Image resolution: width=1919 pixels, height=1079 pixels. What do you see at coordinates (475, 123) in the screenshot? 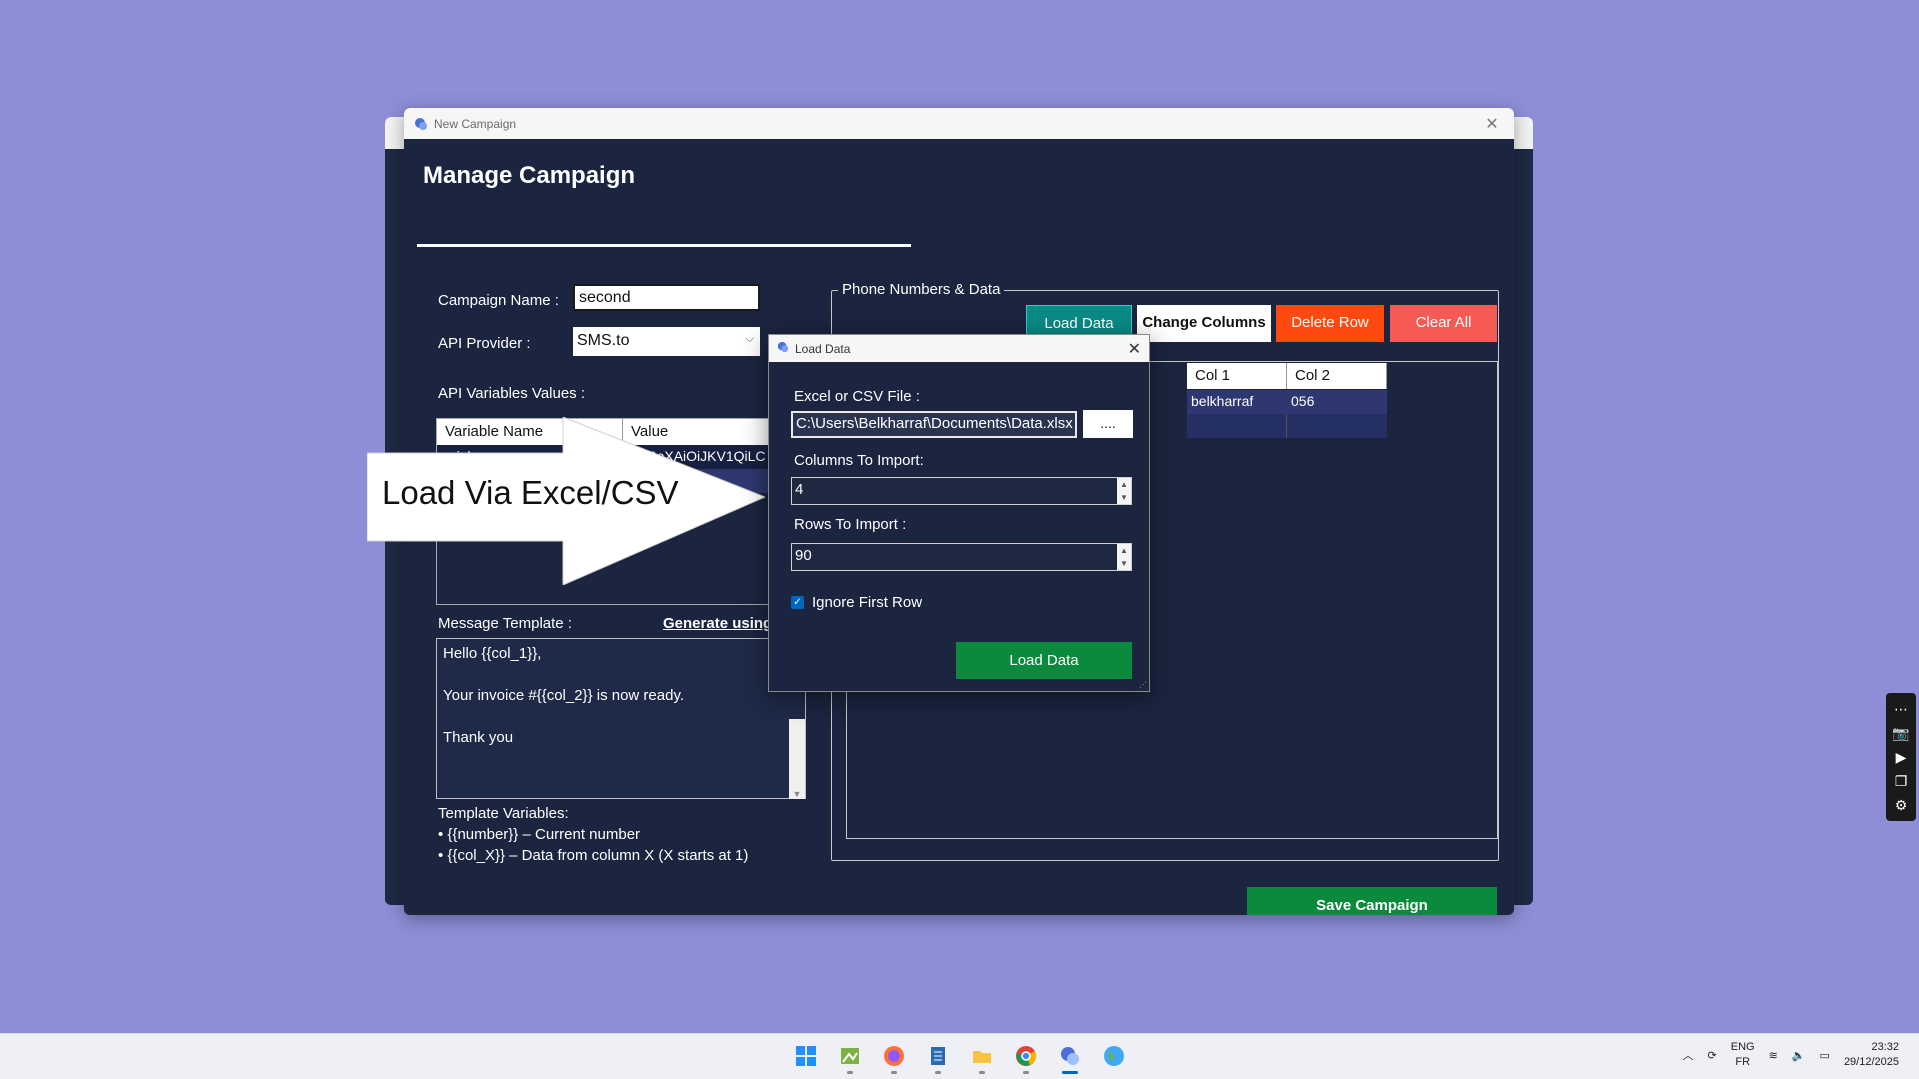
I see `window-title: New Campaign` at bounding box center [475, 123].